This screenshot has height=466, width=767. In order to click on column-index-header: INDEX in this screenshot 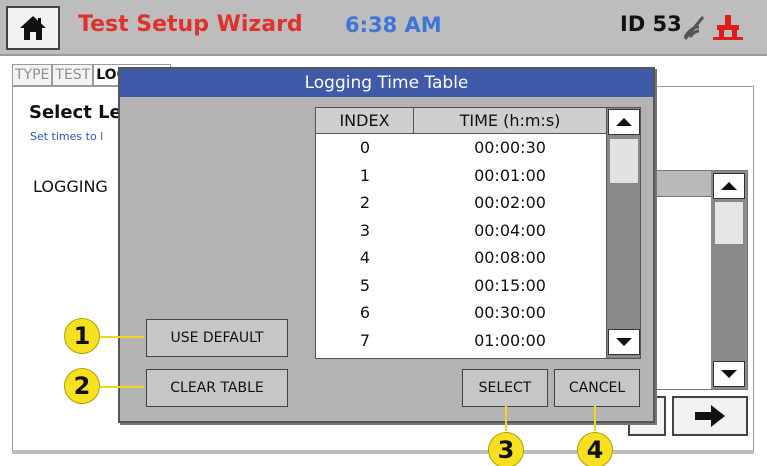, I will do `click(365, 120)`.